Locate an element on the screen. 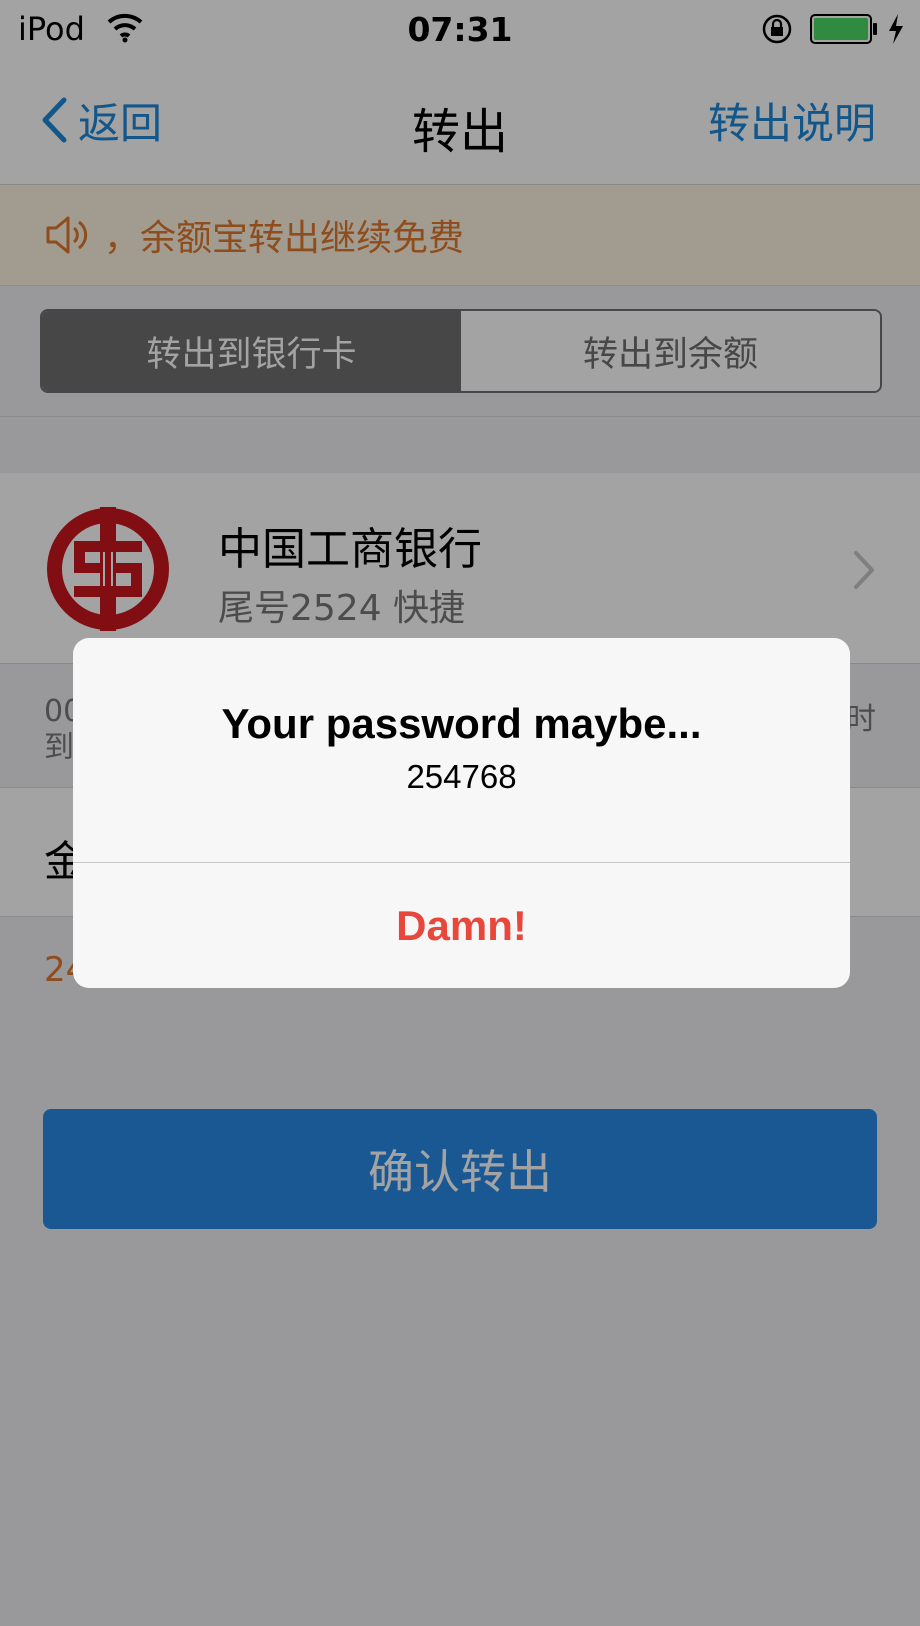 The image size is (920, 1626). alert-dismiss-button: Damn! is located at coordinates (461, 925).